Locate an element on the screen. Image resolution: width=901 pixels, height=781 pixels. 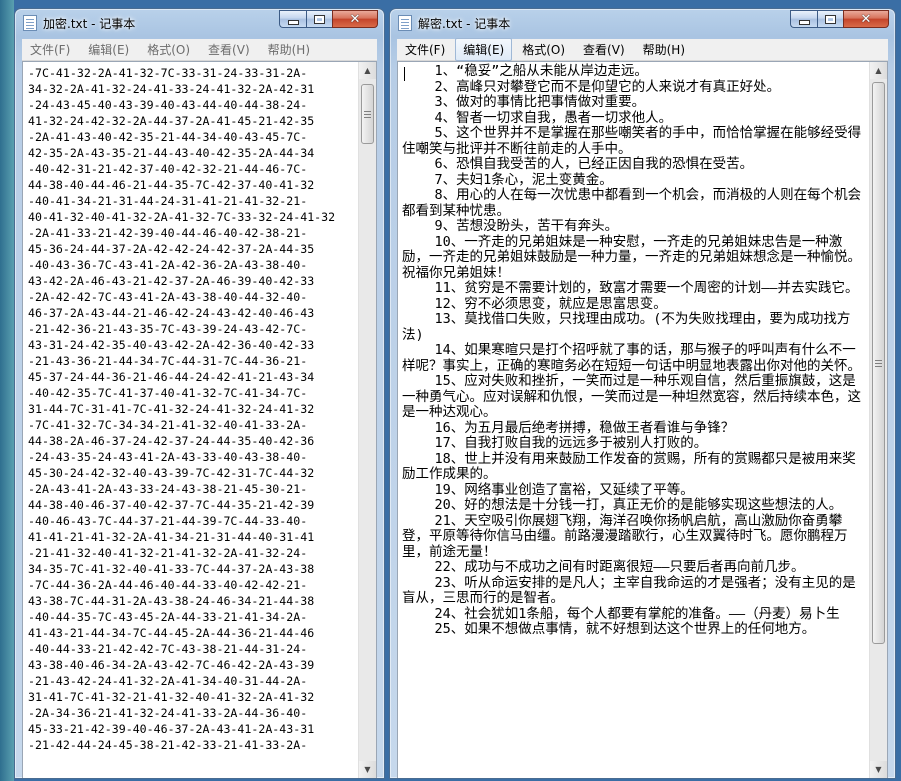
text-line: -21-42-36-21-43-35-7C-43-39-24-43-42-7C- is located at coordinates (168, 329).